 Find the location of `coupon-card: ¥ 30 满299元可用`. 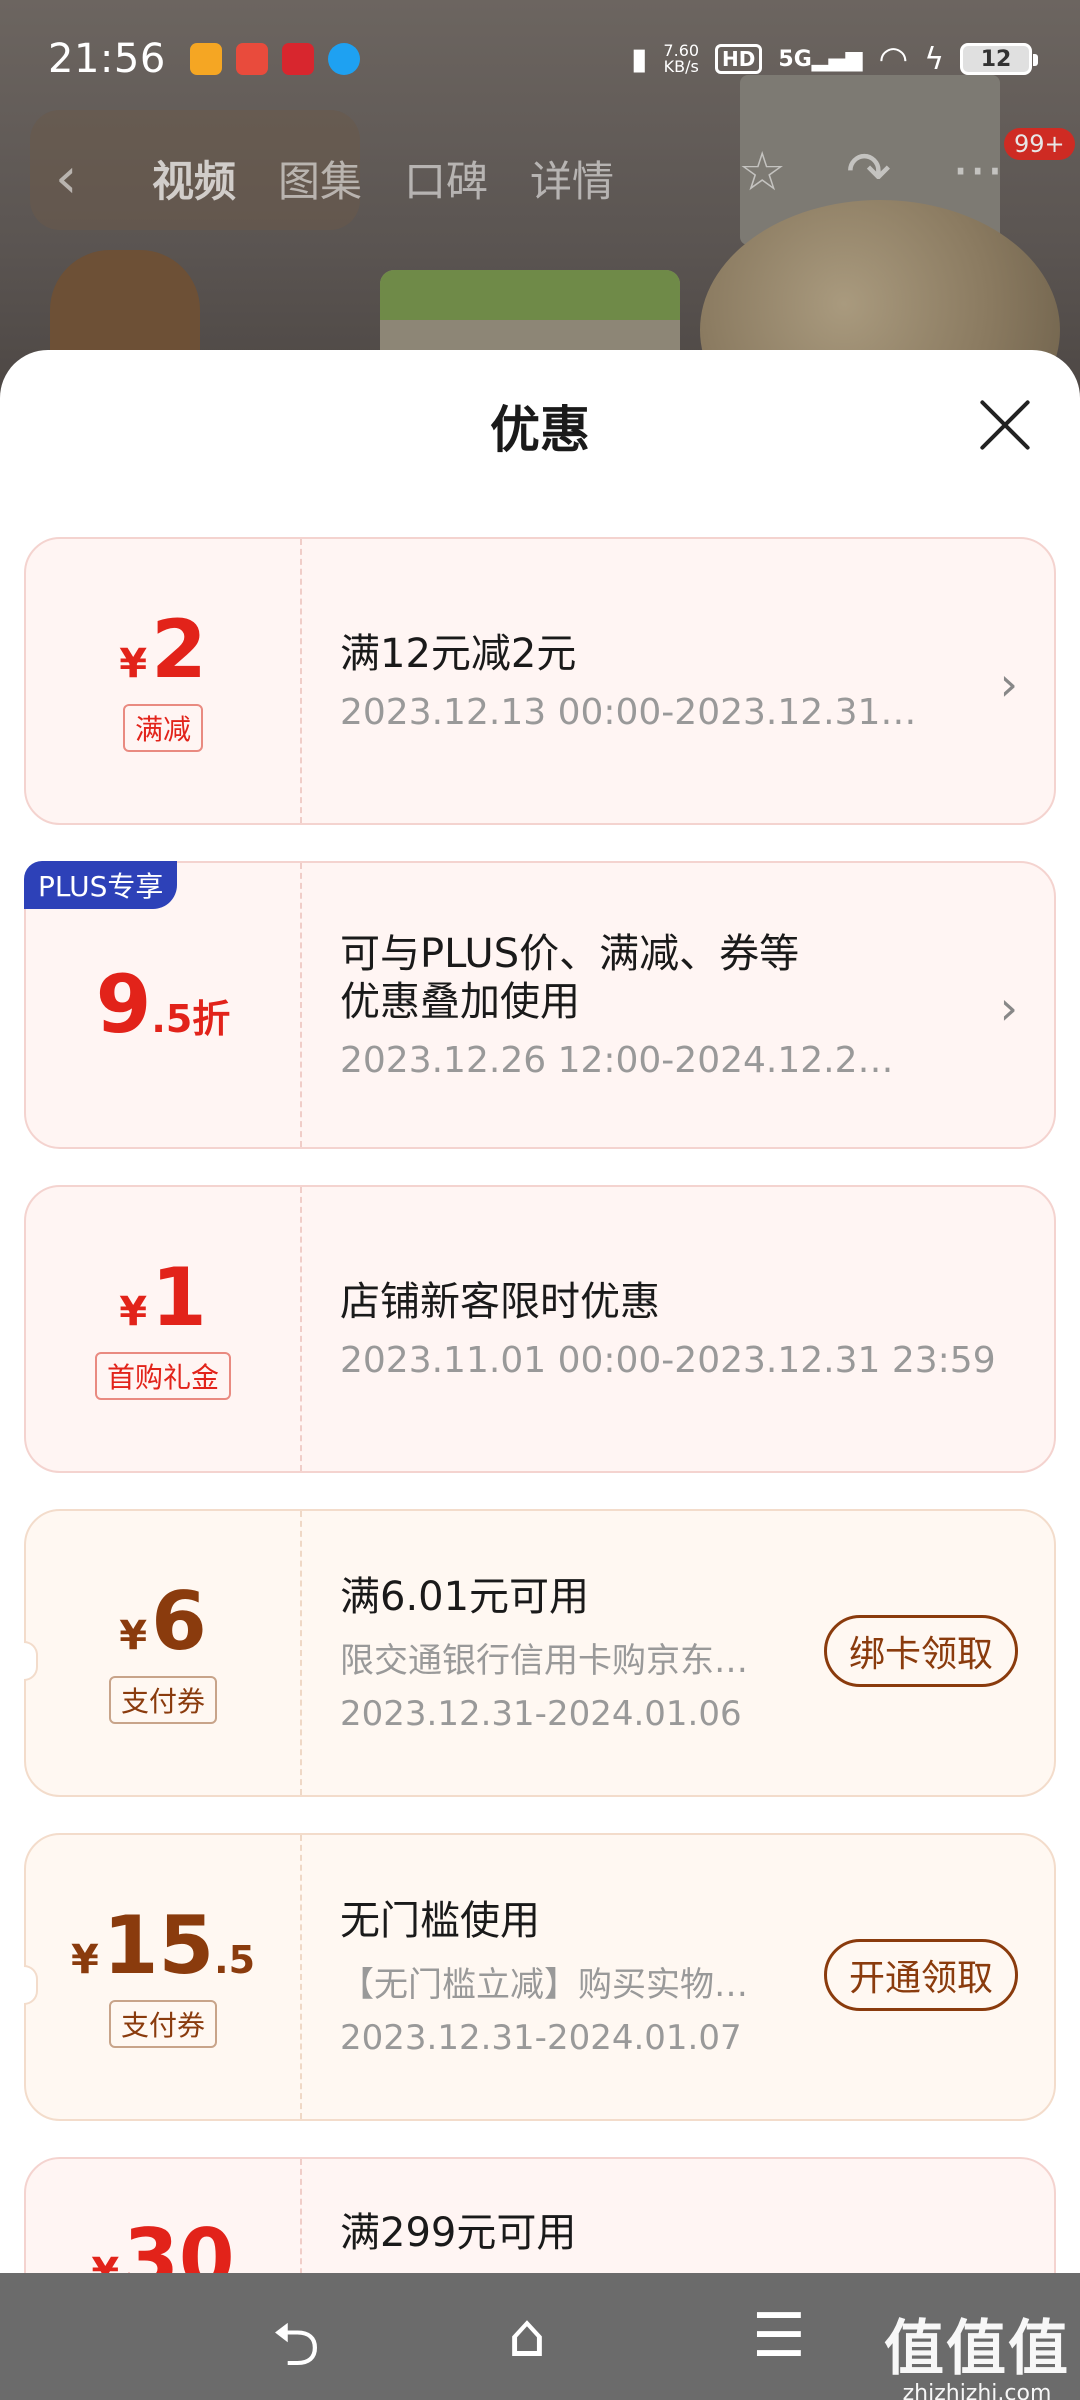

coupon-card: ¥ 30 满299元可用 is located at coordinates (540, 2216).